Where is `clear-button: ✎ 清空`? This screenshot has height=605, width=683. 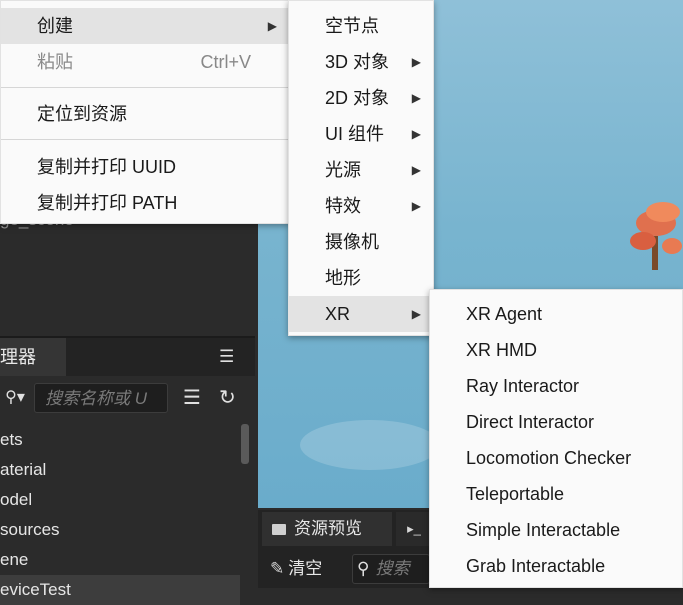 clear-button: ✎ 清空 is located at coordinates (292, 569).